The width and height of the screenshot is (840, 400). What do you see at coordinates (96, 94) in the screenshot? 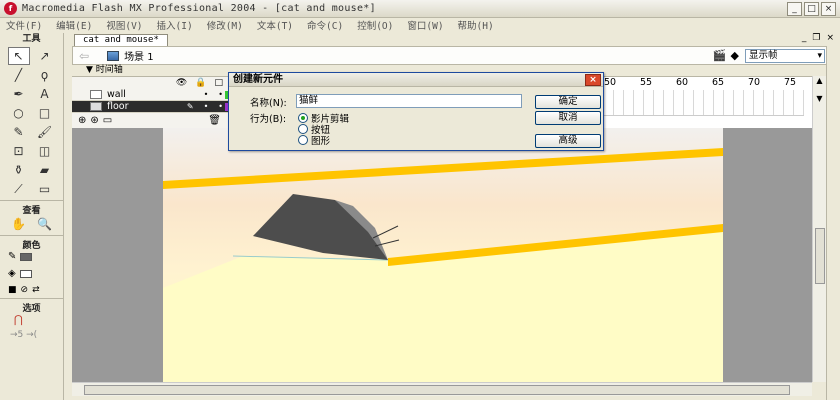
I see `layer-icon` at bounding box center [96, 94].